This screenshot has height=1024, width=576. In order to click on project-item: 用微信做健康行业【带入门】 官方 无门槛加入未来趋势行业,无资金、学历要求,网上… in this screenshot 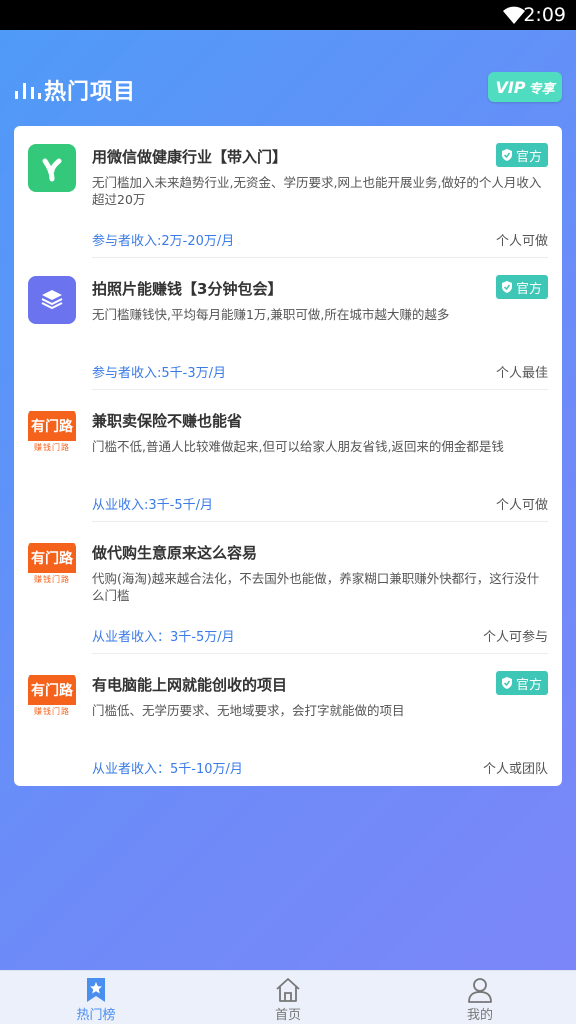, I will do `click(288, 192)`.